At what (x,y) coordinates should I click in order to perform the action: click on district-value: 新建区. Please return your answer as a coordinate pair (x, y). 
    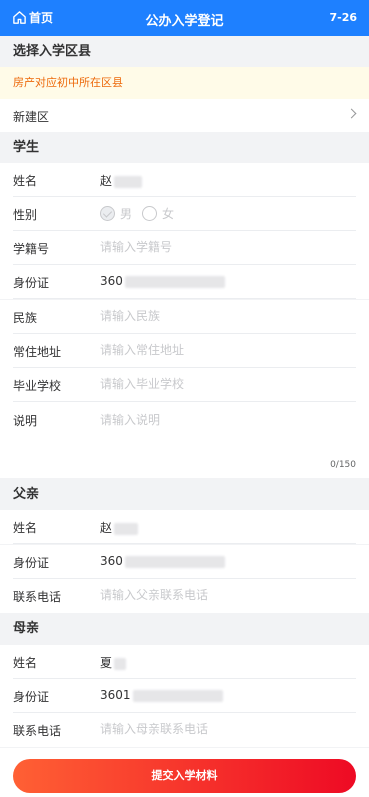
    Looking at the image, I should click on (31, 117).